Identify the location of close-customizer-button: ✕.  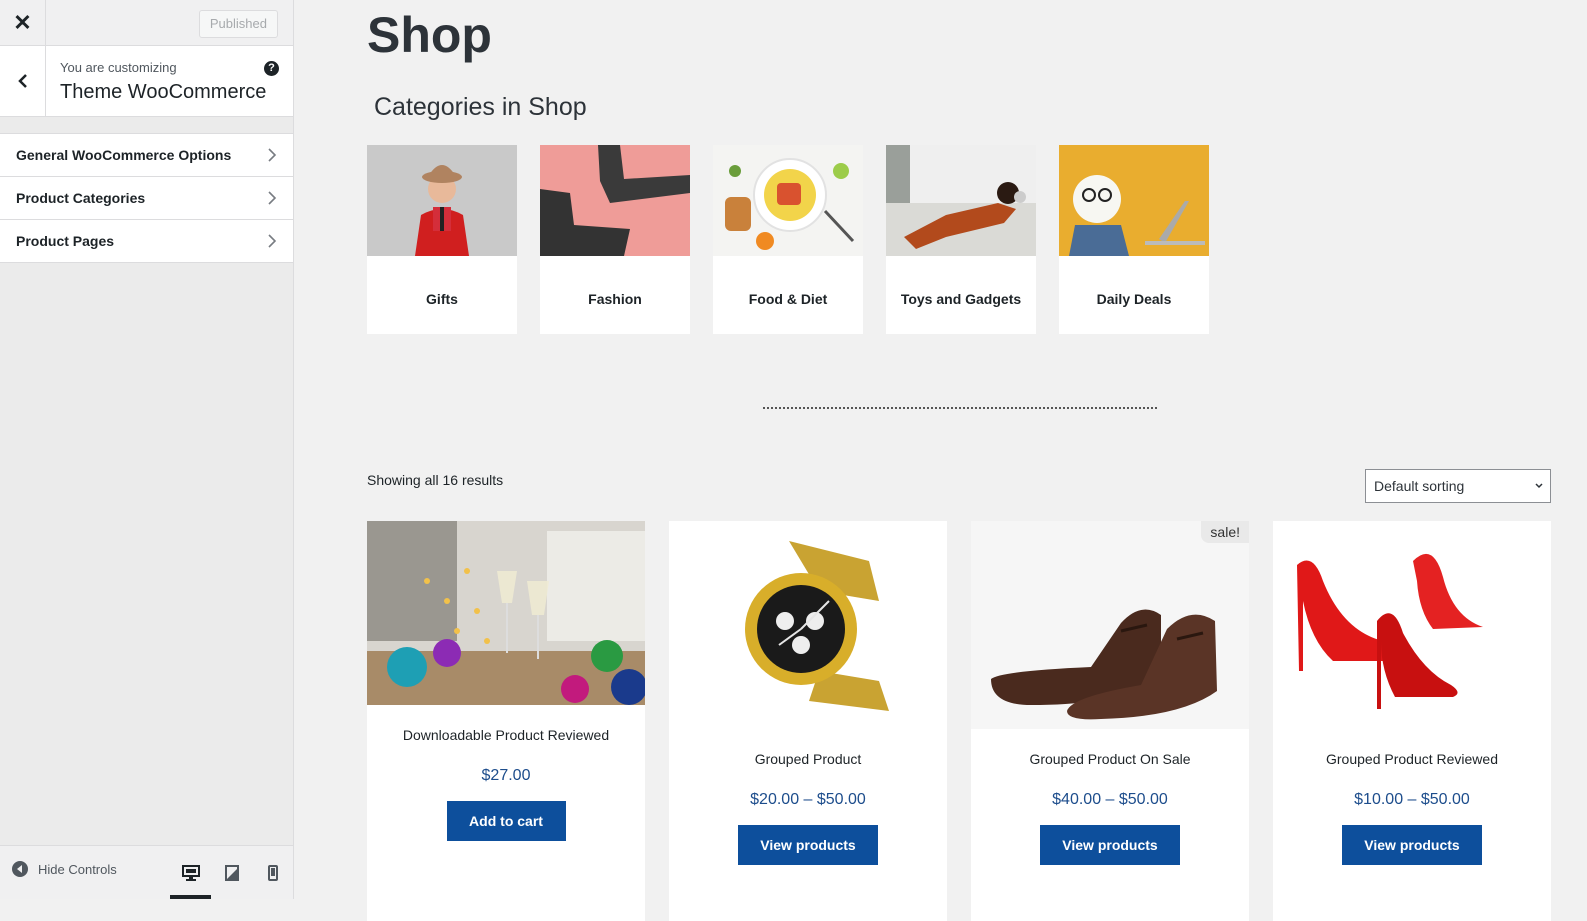
(23, 22).